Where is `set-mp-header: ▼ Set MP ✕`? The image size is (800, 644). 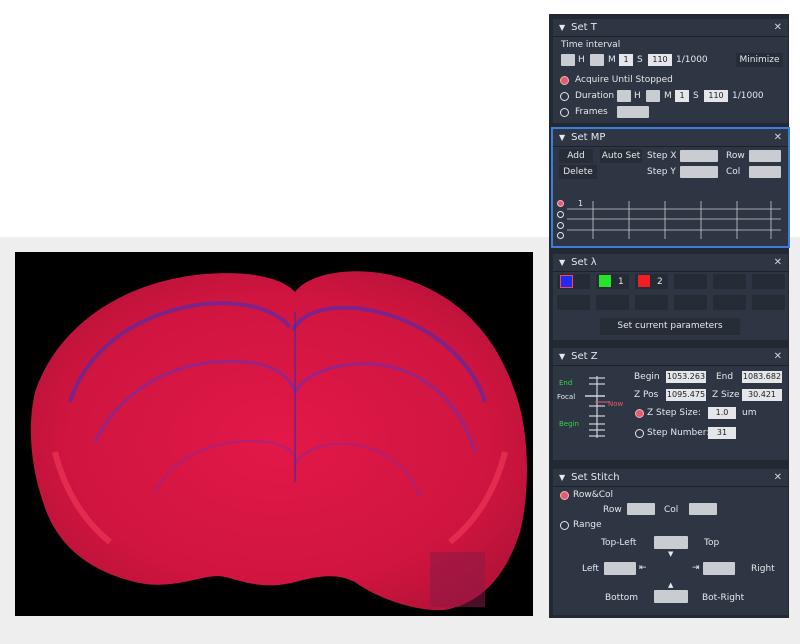 set-mp-header: ▼ Set MP ✕ is located at coordinates (670, 138).